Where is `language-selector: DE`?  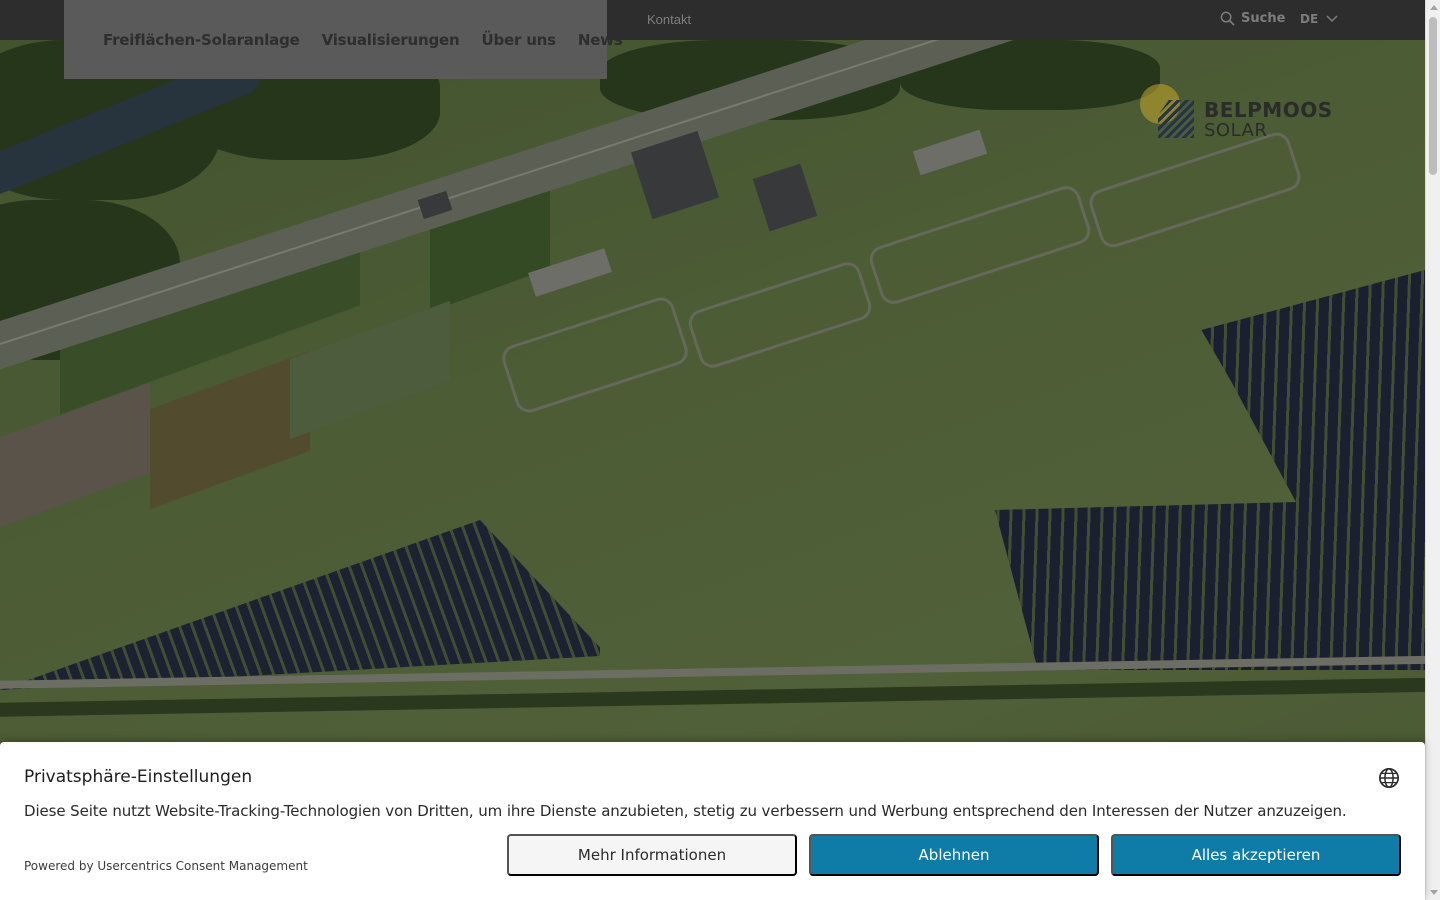 language-selector: DE is located at coordinates (1319, 19).